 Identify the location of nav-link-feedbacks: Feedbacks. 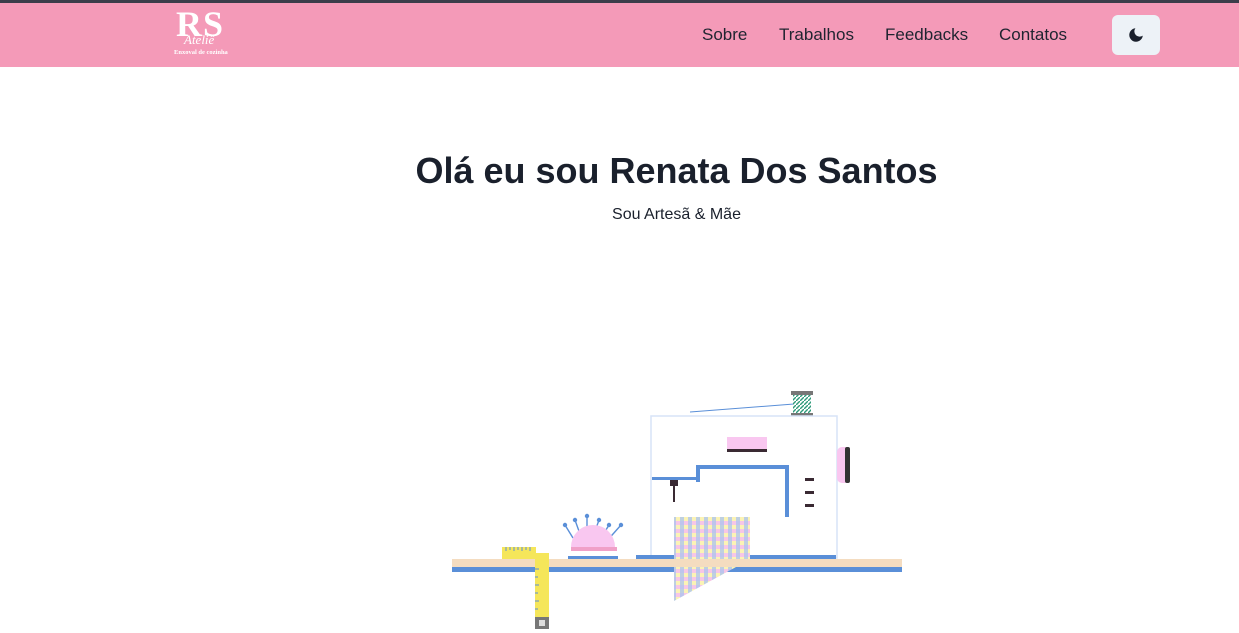
(926, 35).